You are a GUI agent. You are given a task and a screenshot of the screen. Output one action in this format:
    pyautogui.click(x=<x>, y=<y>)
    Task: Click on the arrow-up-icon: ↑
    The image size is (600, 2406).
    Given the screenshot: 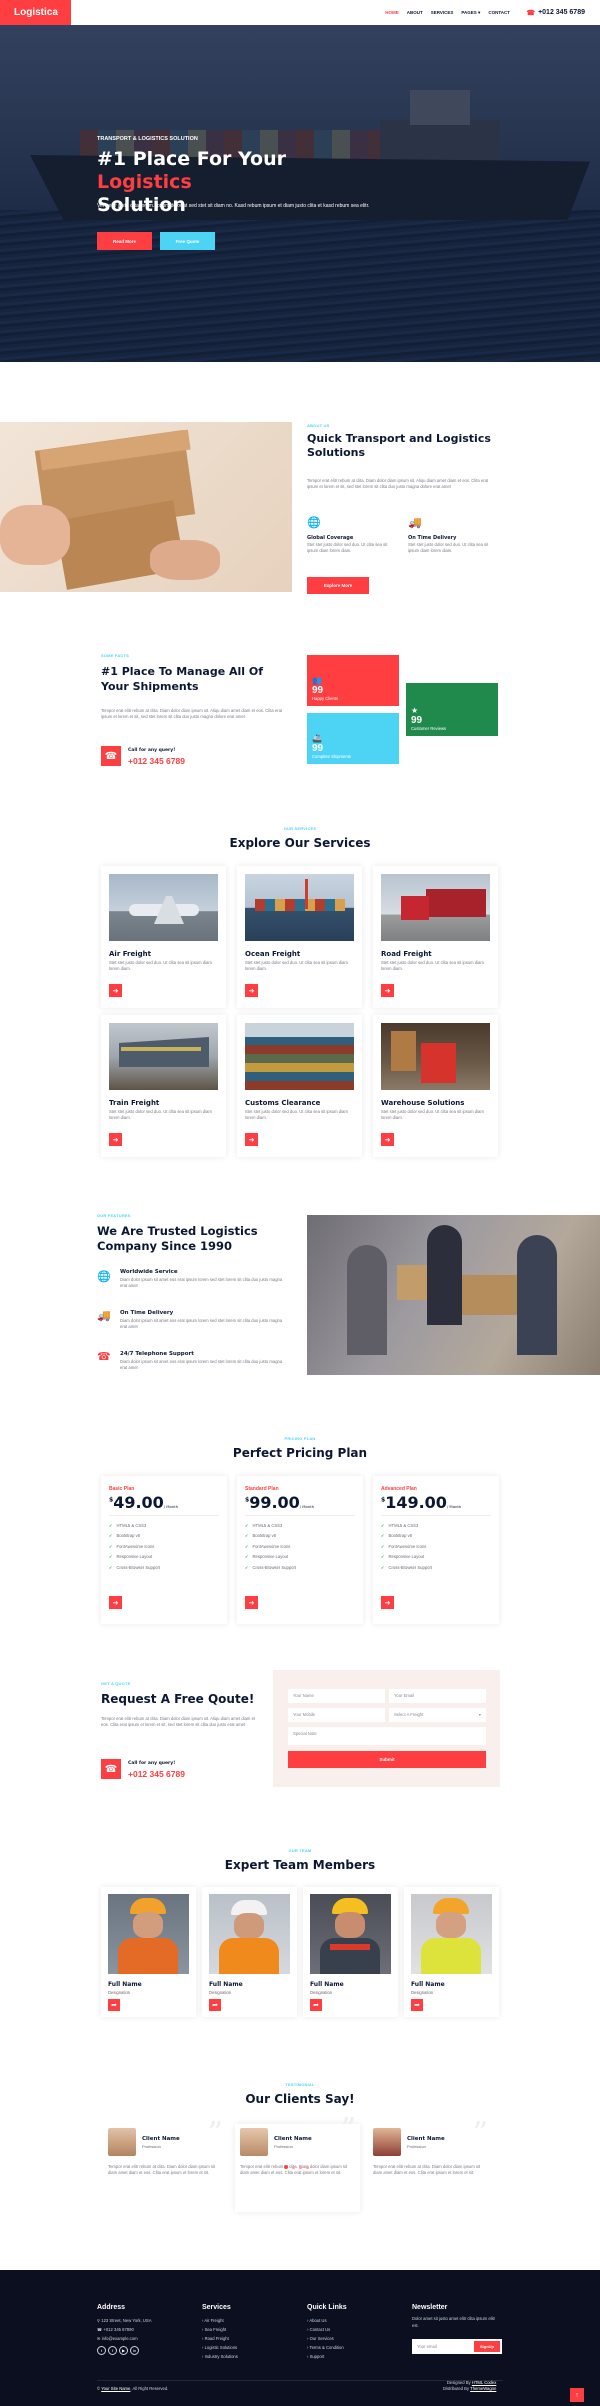 What is the action you would take?
    pyautogui.click(x=577, y=2395)
    